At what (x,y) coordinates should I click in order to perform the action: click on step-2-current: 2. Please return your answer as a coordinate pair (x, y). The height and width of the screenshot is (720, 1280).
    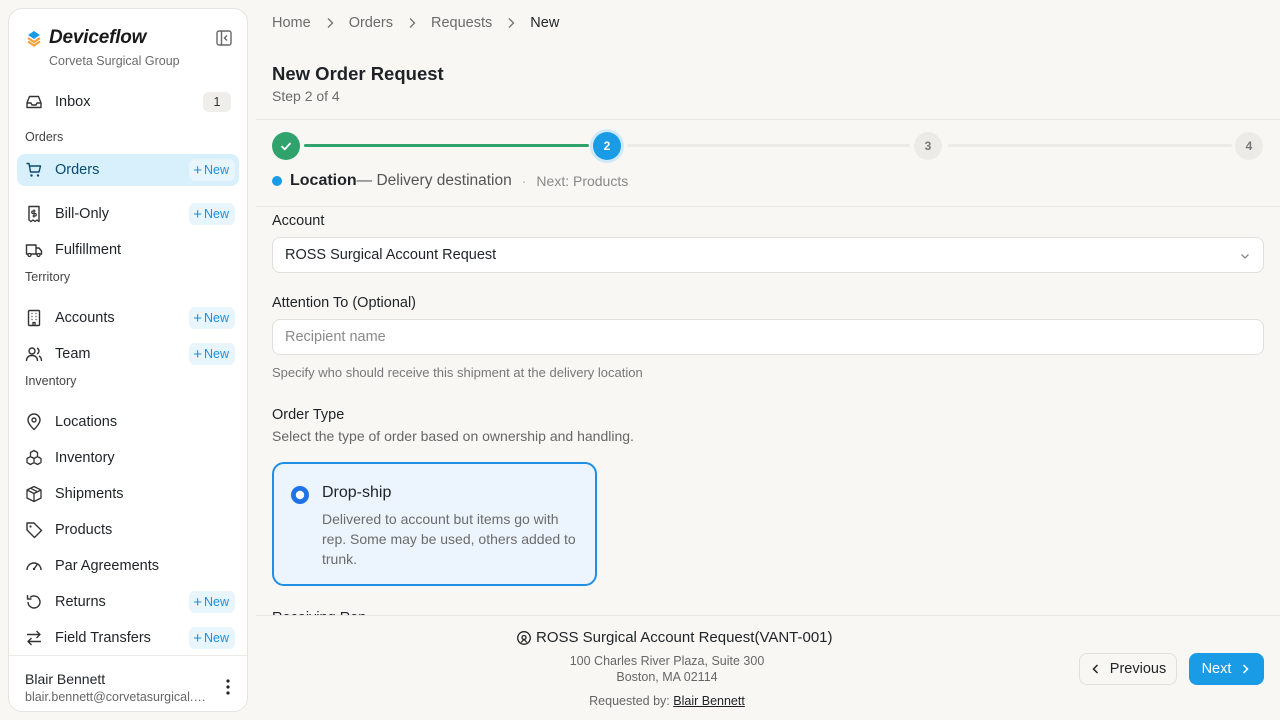
    Looking at the image, I should click on (607, 146).